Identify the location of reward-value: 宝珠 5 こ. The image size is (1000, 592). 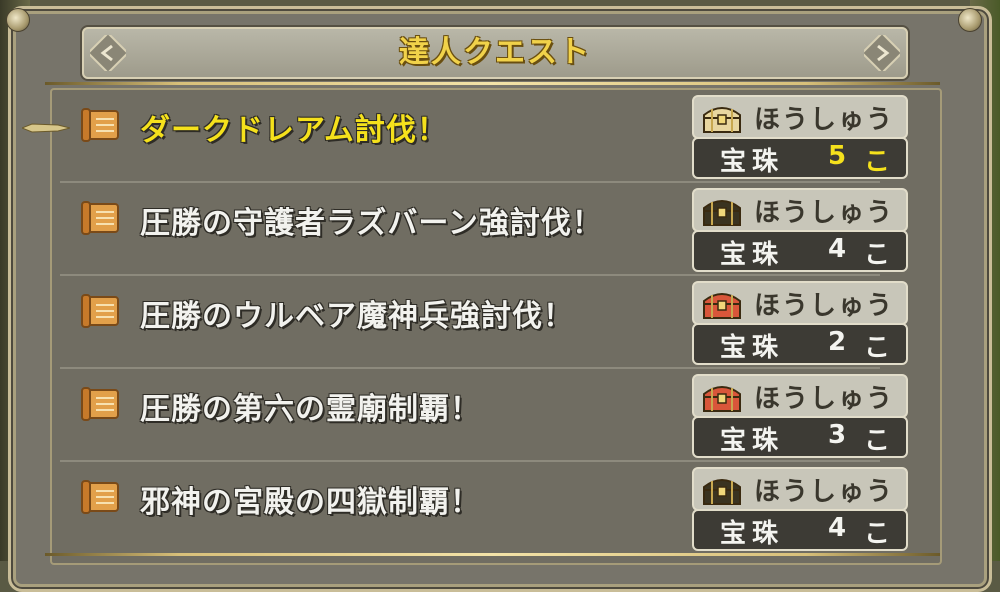
(800, 158).